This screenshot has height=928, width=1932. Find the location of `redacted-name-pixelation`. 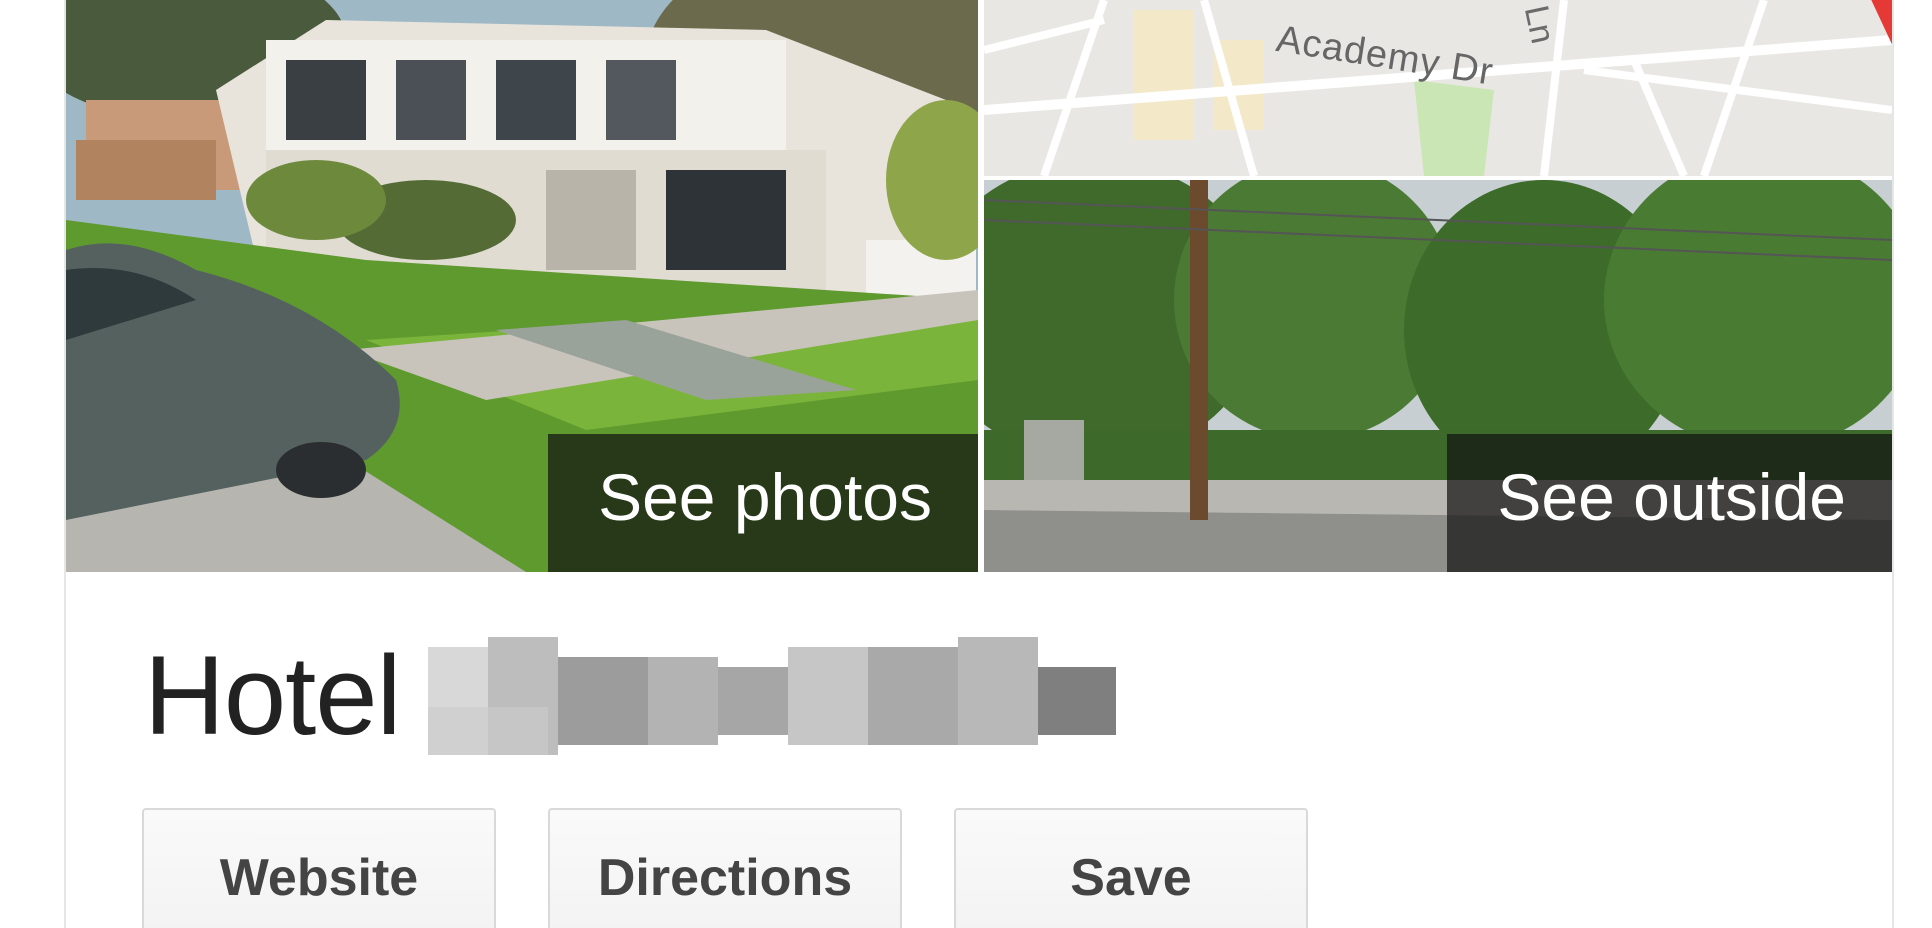

redacted-name-pixelation is located at coordinates (772, 696).